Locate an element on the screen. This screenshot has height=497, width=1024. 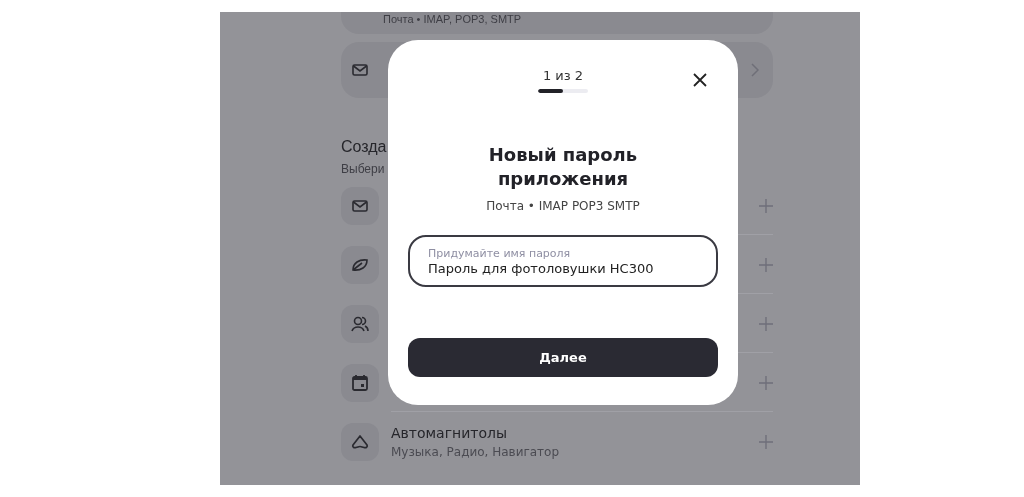
password-name-field: Придумайте имя пароля Пароль для фотоловушки HC300 is located at coordinates (563, 261).